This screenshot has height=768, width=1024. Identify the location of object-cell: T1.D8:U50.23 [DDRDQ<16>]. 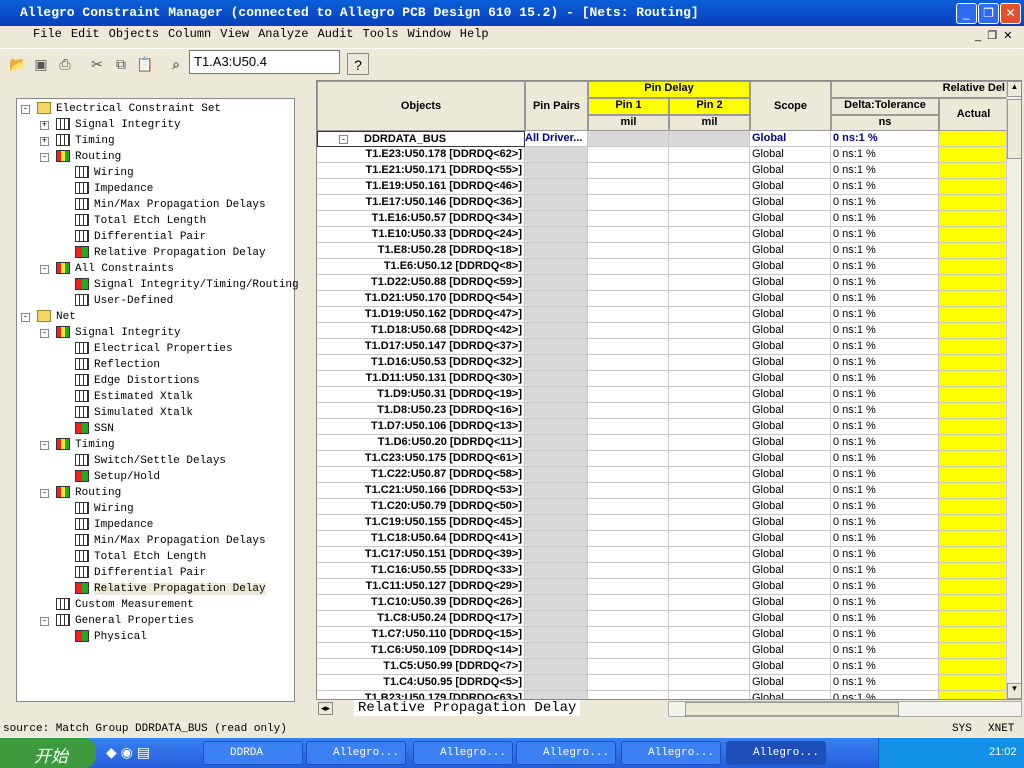
(421, 411).